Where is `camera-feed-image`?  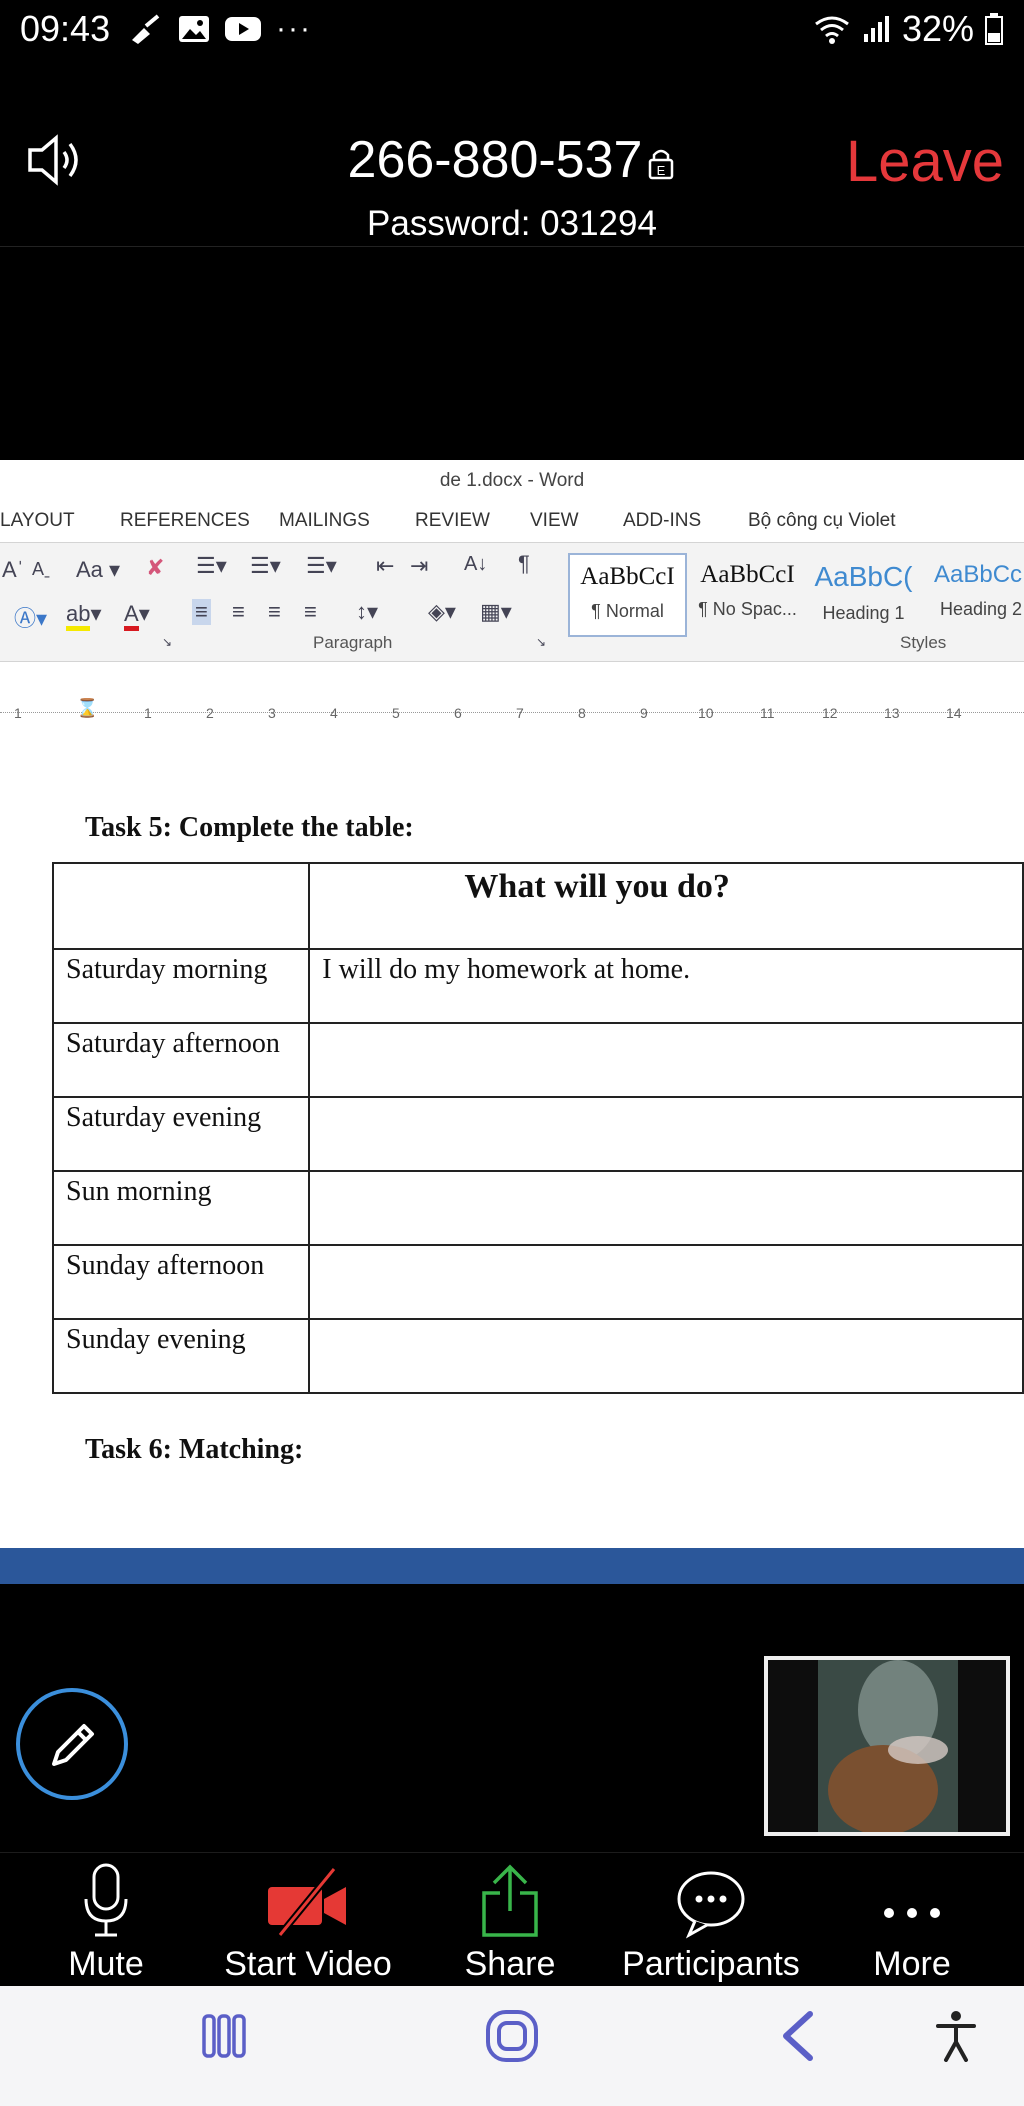
camera-feed-image is located at coordinates (887, 1746).